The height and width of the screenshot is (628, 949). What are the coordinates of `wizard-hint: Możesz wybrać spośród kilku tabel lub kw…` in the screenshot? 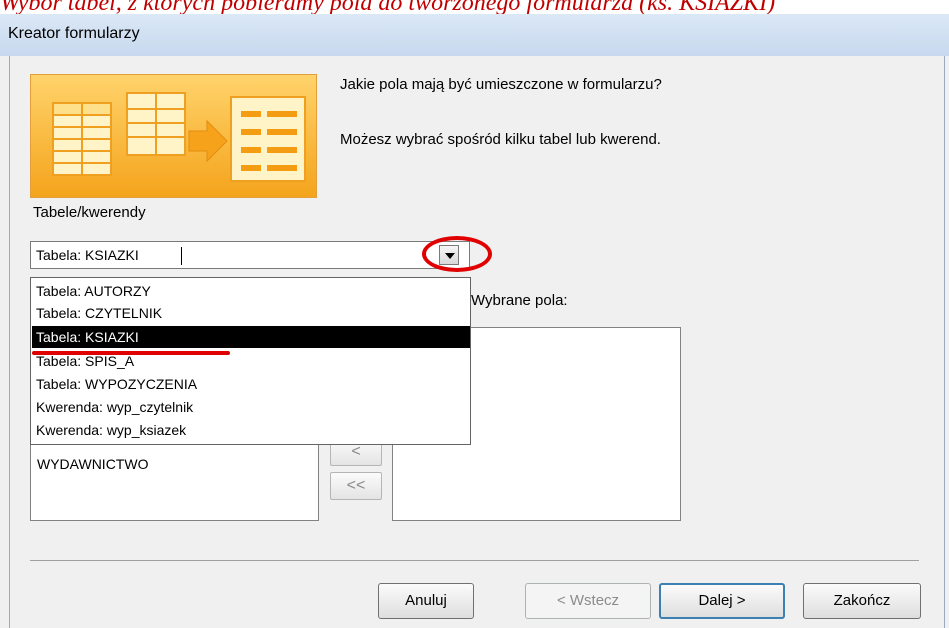 It's located at (500, 139).